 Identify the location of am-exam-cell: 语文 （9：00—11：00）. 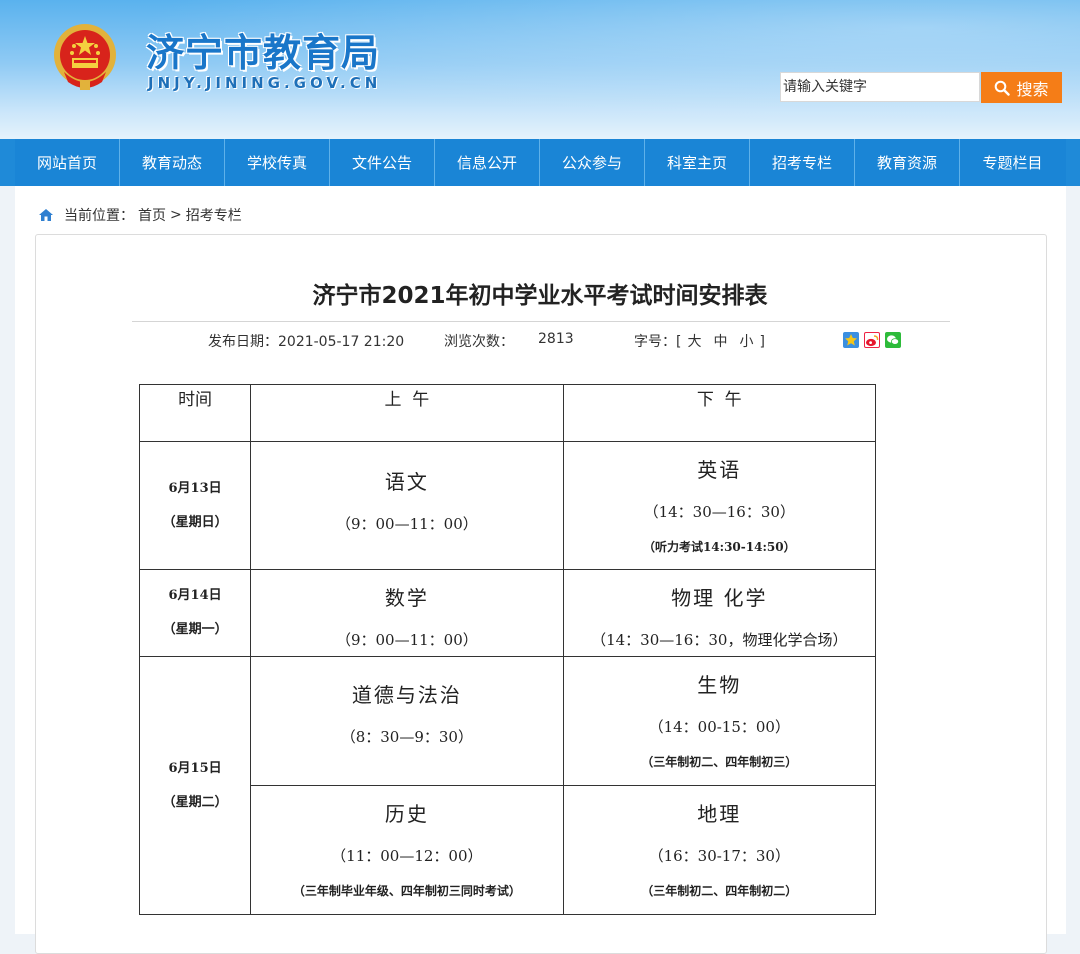
(407, 505).